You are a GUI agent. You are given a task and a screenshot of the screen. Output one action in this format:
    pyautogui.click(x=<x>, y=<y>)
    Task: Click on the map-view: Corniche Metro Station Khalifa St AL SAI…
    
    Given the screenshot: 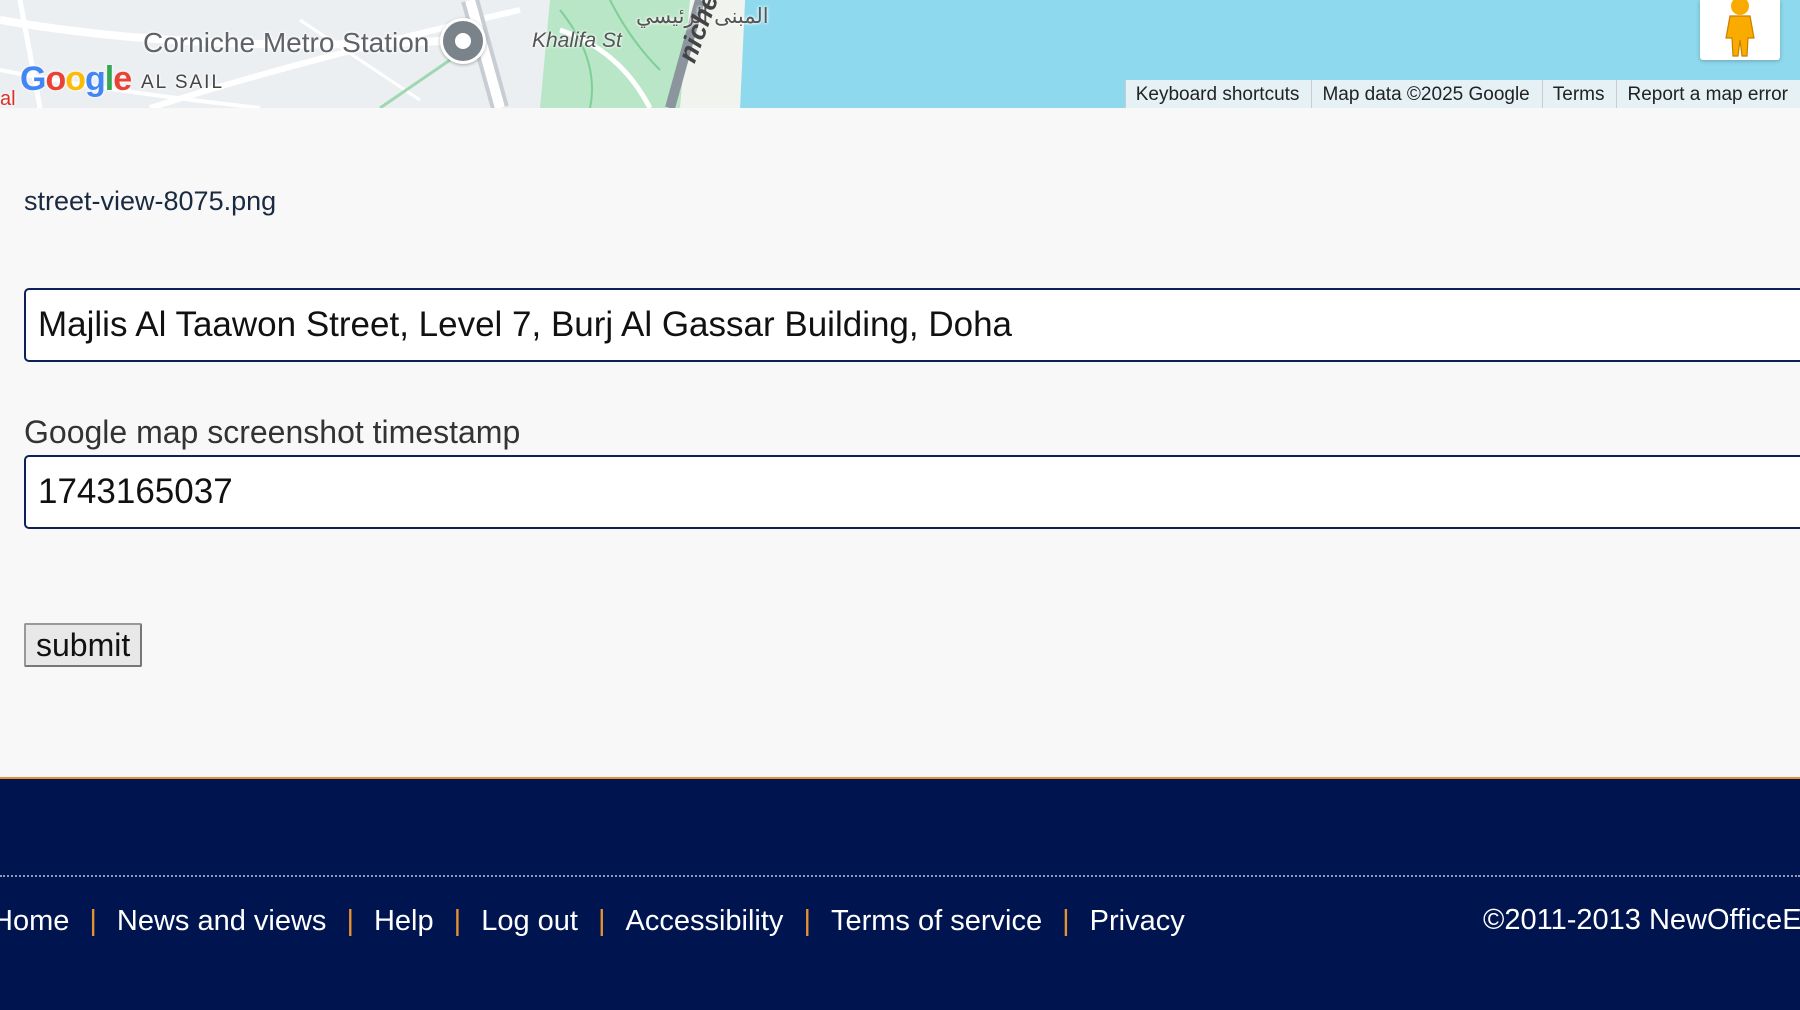 What is the action you would take?
    pyautogui.click(x=900, y=54)
    